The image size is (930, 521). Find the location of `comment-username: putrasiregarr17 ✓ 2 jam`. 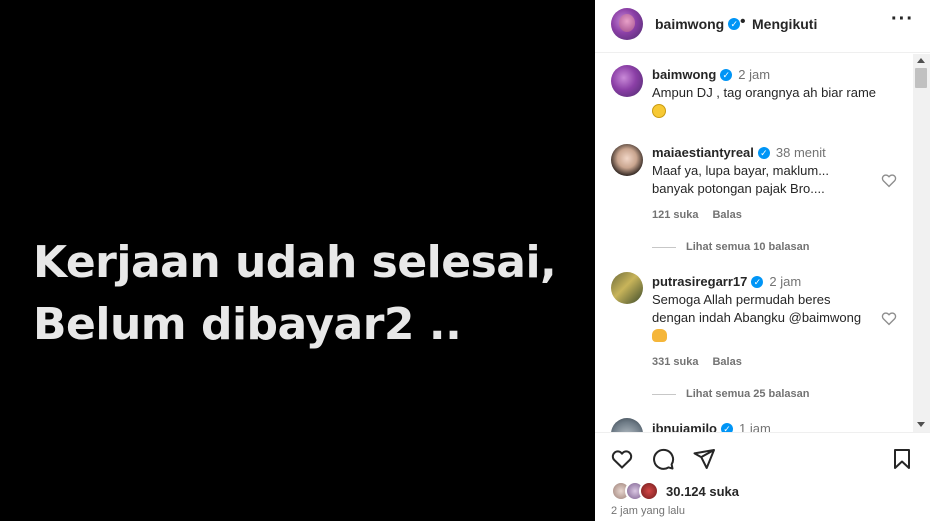

comment-username: putrasiregarr17 ✓ 2 jam is located at coordinates (726, 281).